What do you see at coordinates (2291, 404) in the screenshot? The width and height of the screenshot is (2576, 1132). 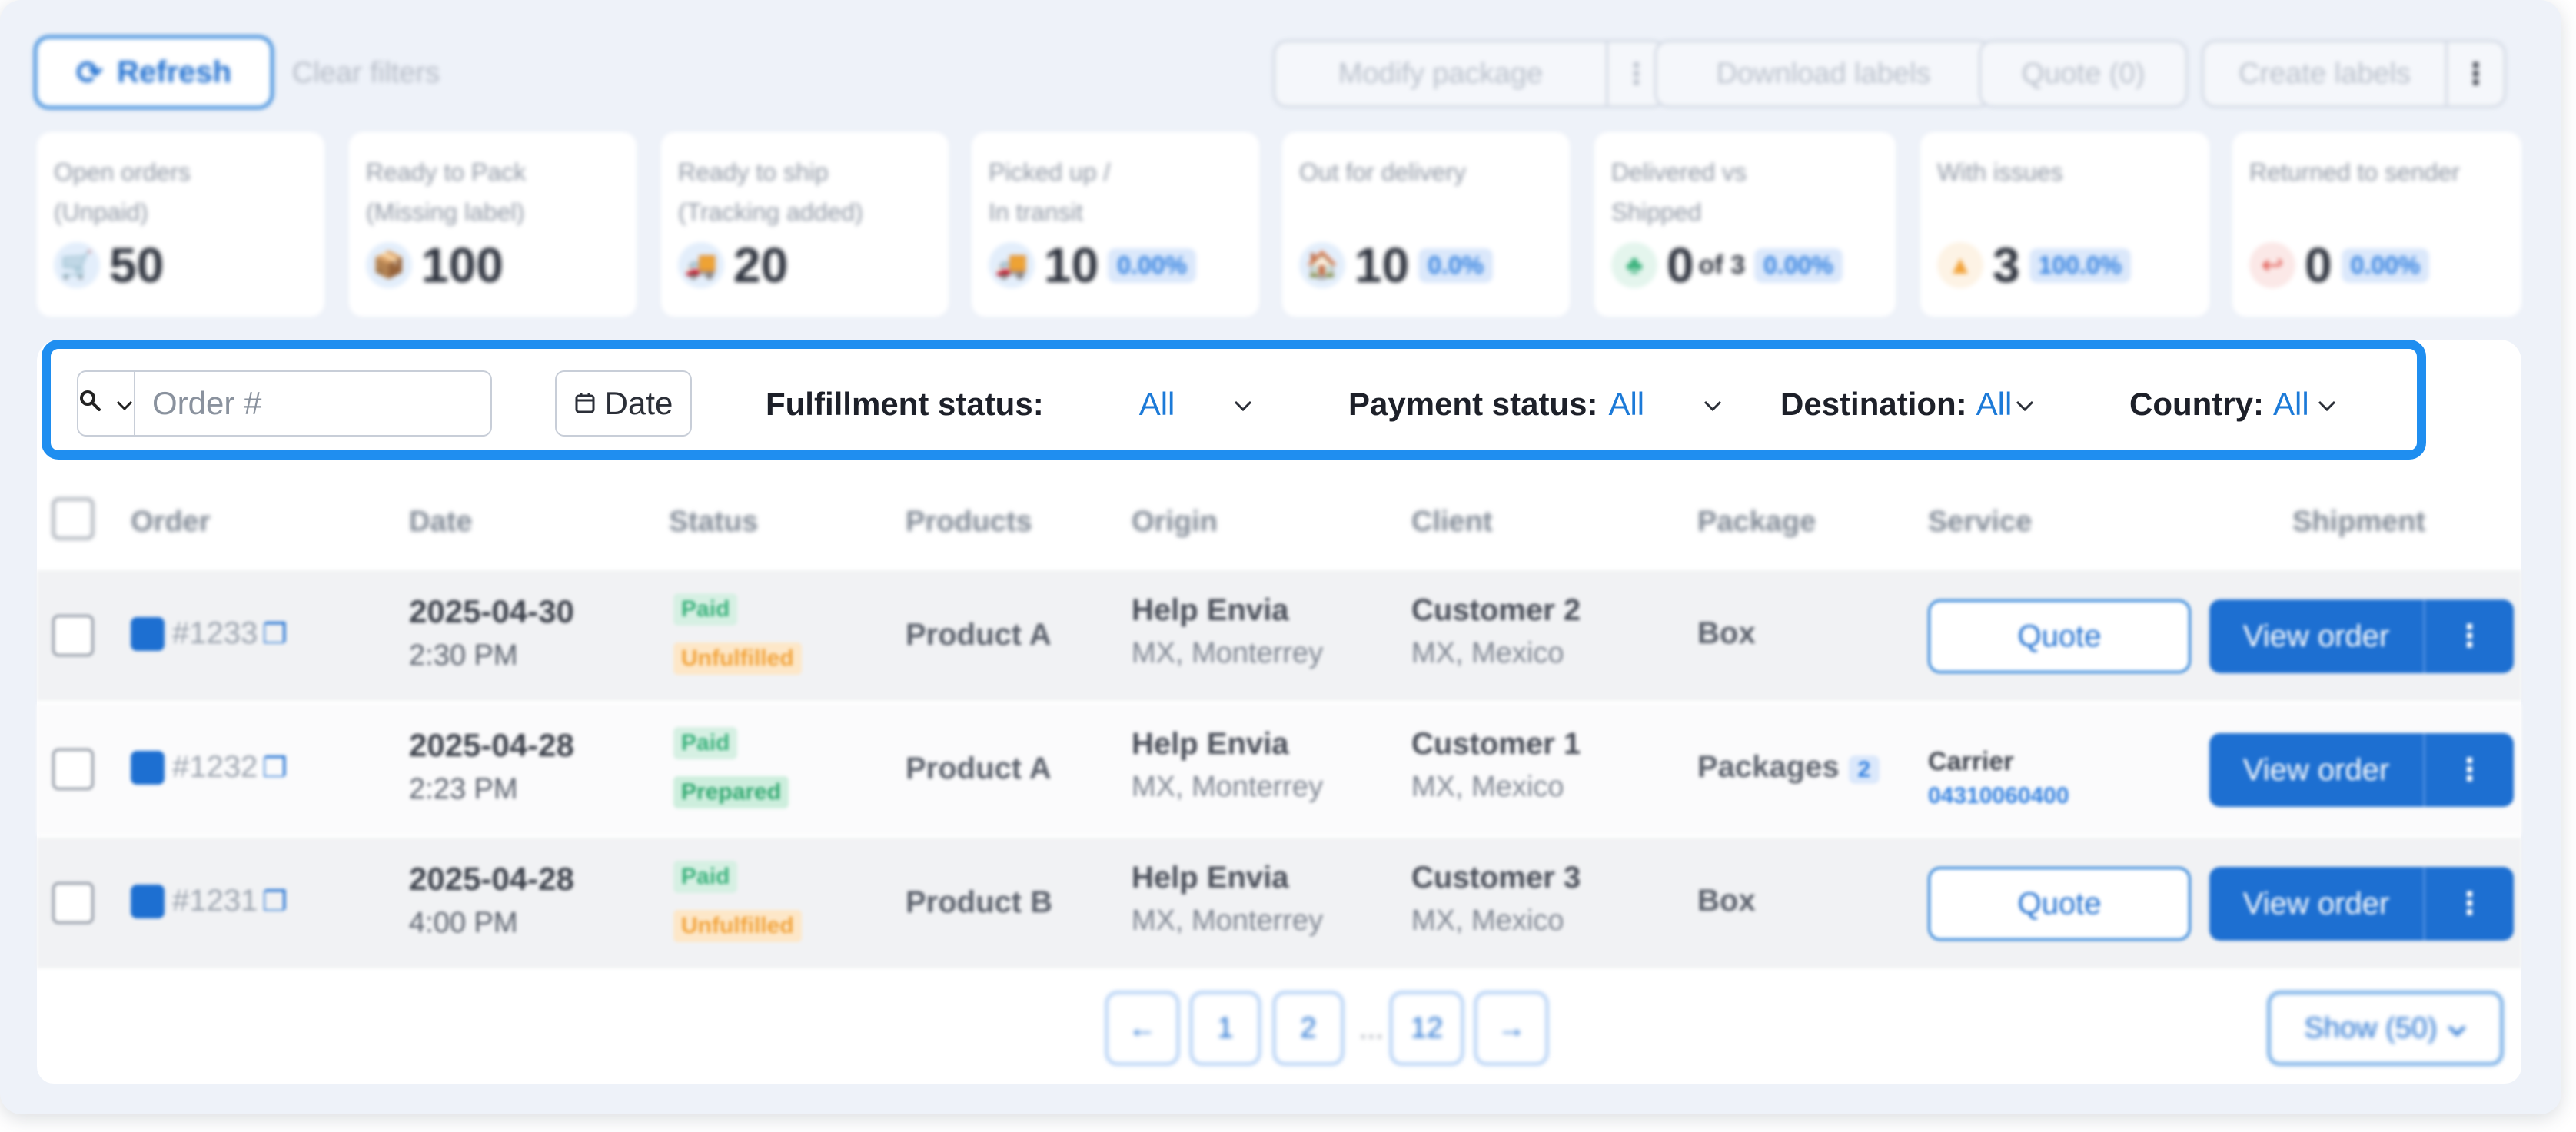 I see `country-value: All` at bounding box center [2291, 404].